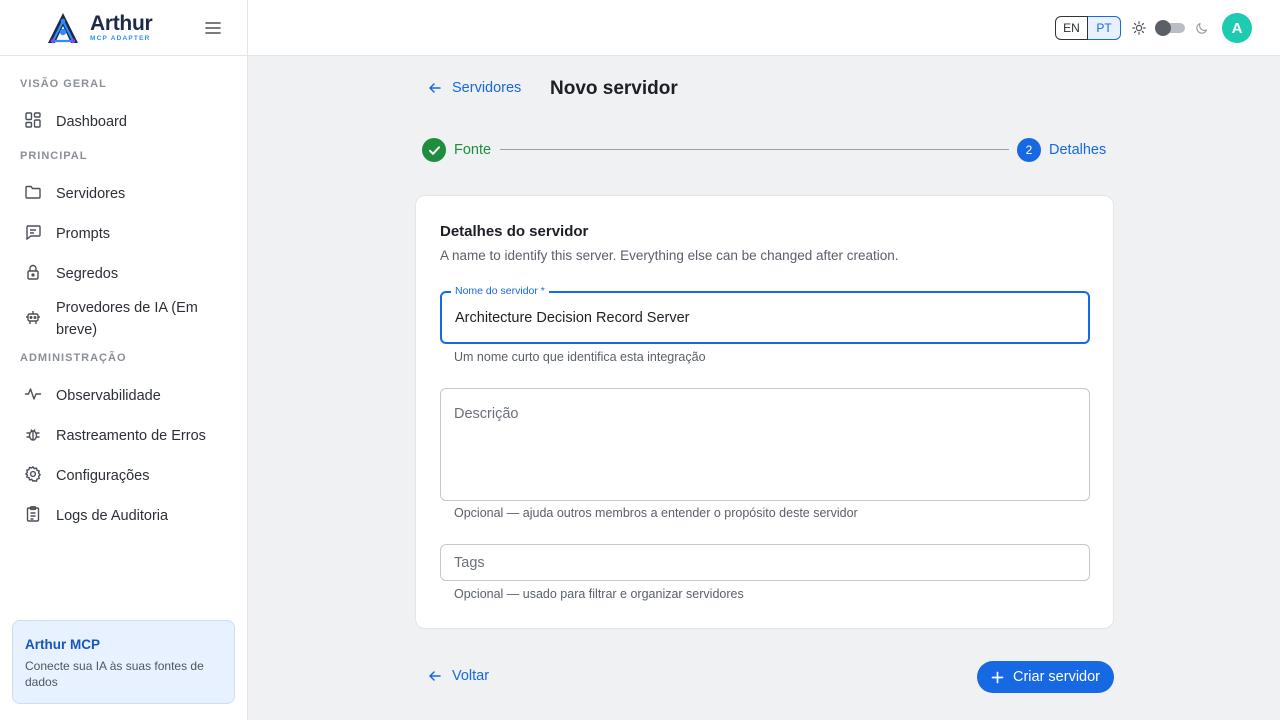 The height and width of the screenshot is (720, 1280). I want to click on back-link-label: Servidores, so click(487, 88).